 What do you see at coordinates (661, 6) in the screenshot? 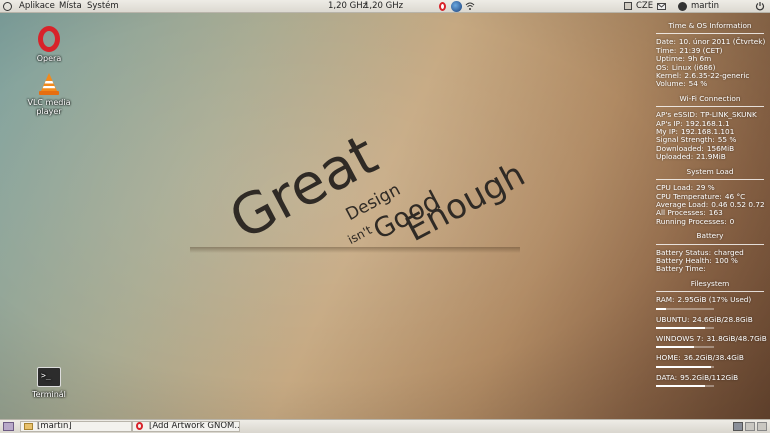
I see `mail-envelope-icon` at bounding box center [661, 6].